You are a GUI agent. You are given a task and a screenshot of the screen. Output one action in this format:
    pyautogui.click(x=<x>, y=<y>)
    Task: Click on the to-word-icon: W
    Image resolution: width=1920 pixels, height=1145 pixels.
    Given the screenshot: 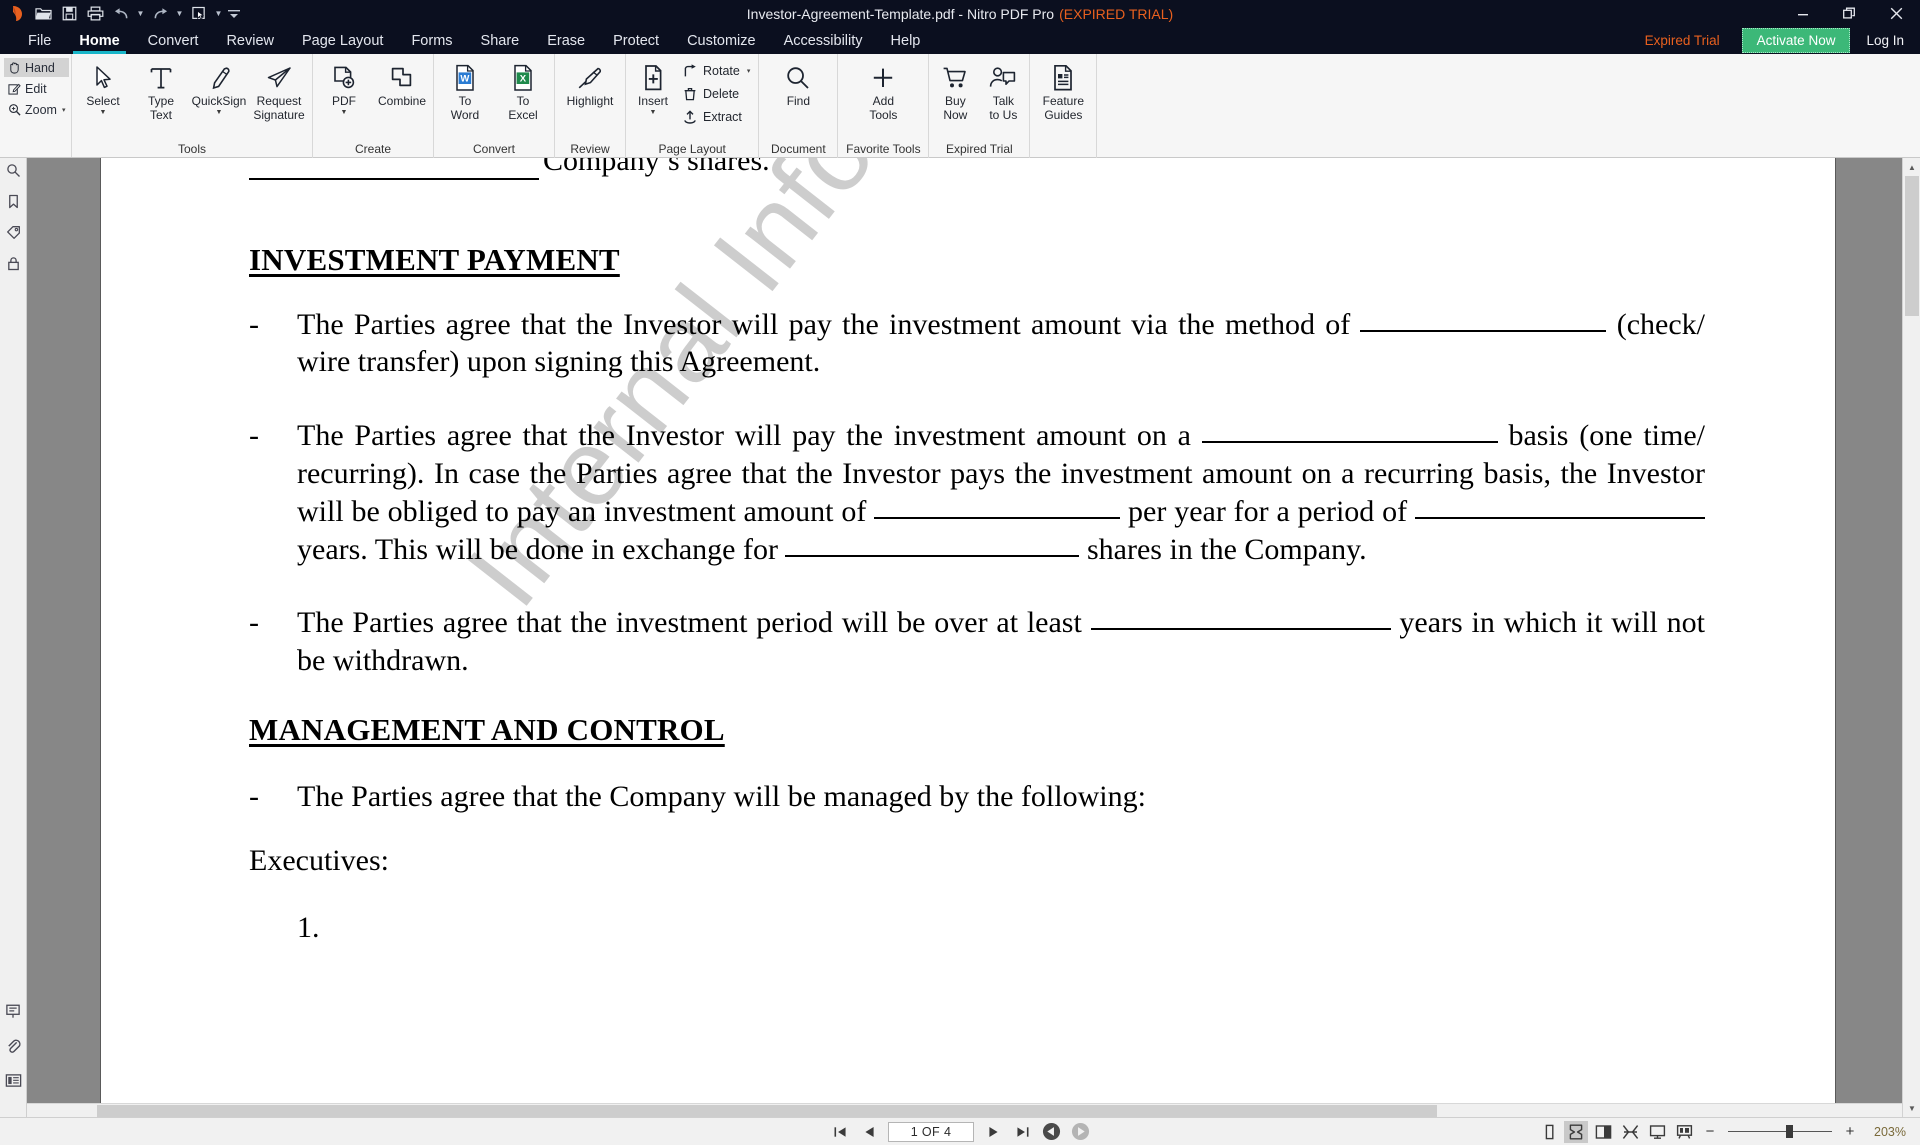 What is the action you would take?
    pyautogui.click(x=465, y=78)
    